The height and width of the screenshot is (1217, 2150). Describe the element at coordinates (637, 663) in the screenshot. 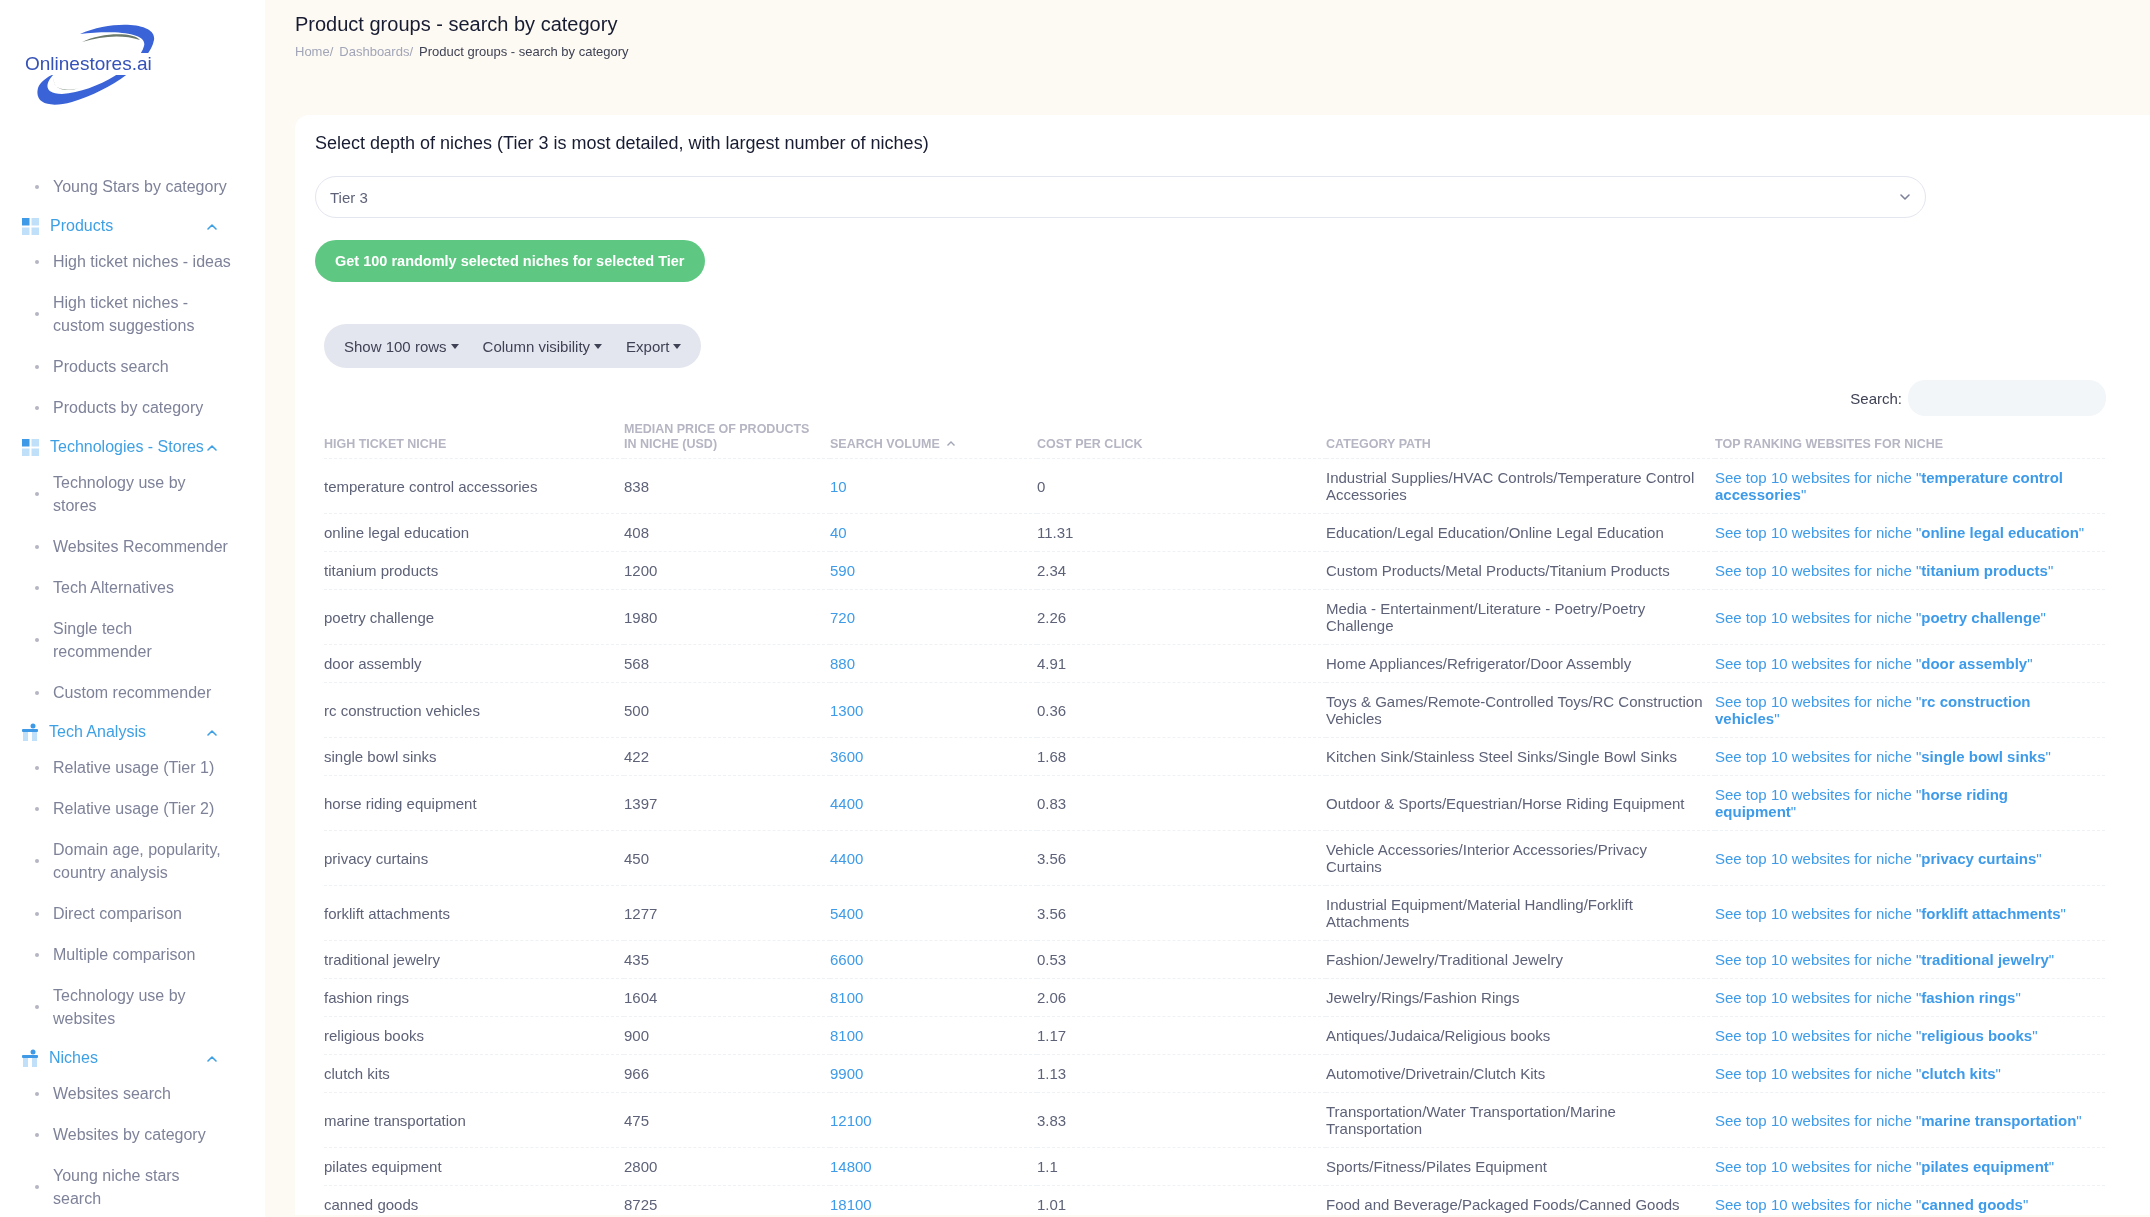

I see `table-cell-text: 568` at that location.